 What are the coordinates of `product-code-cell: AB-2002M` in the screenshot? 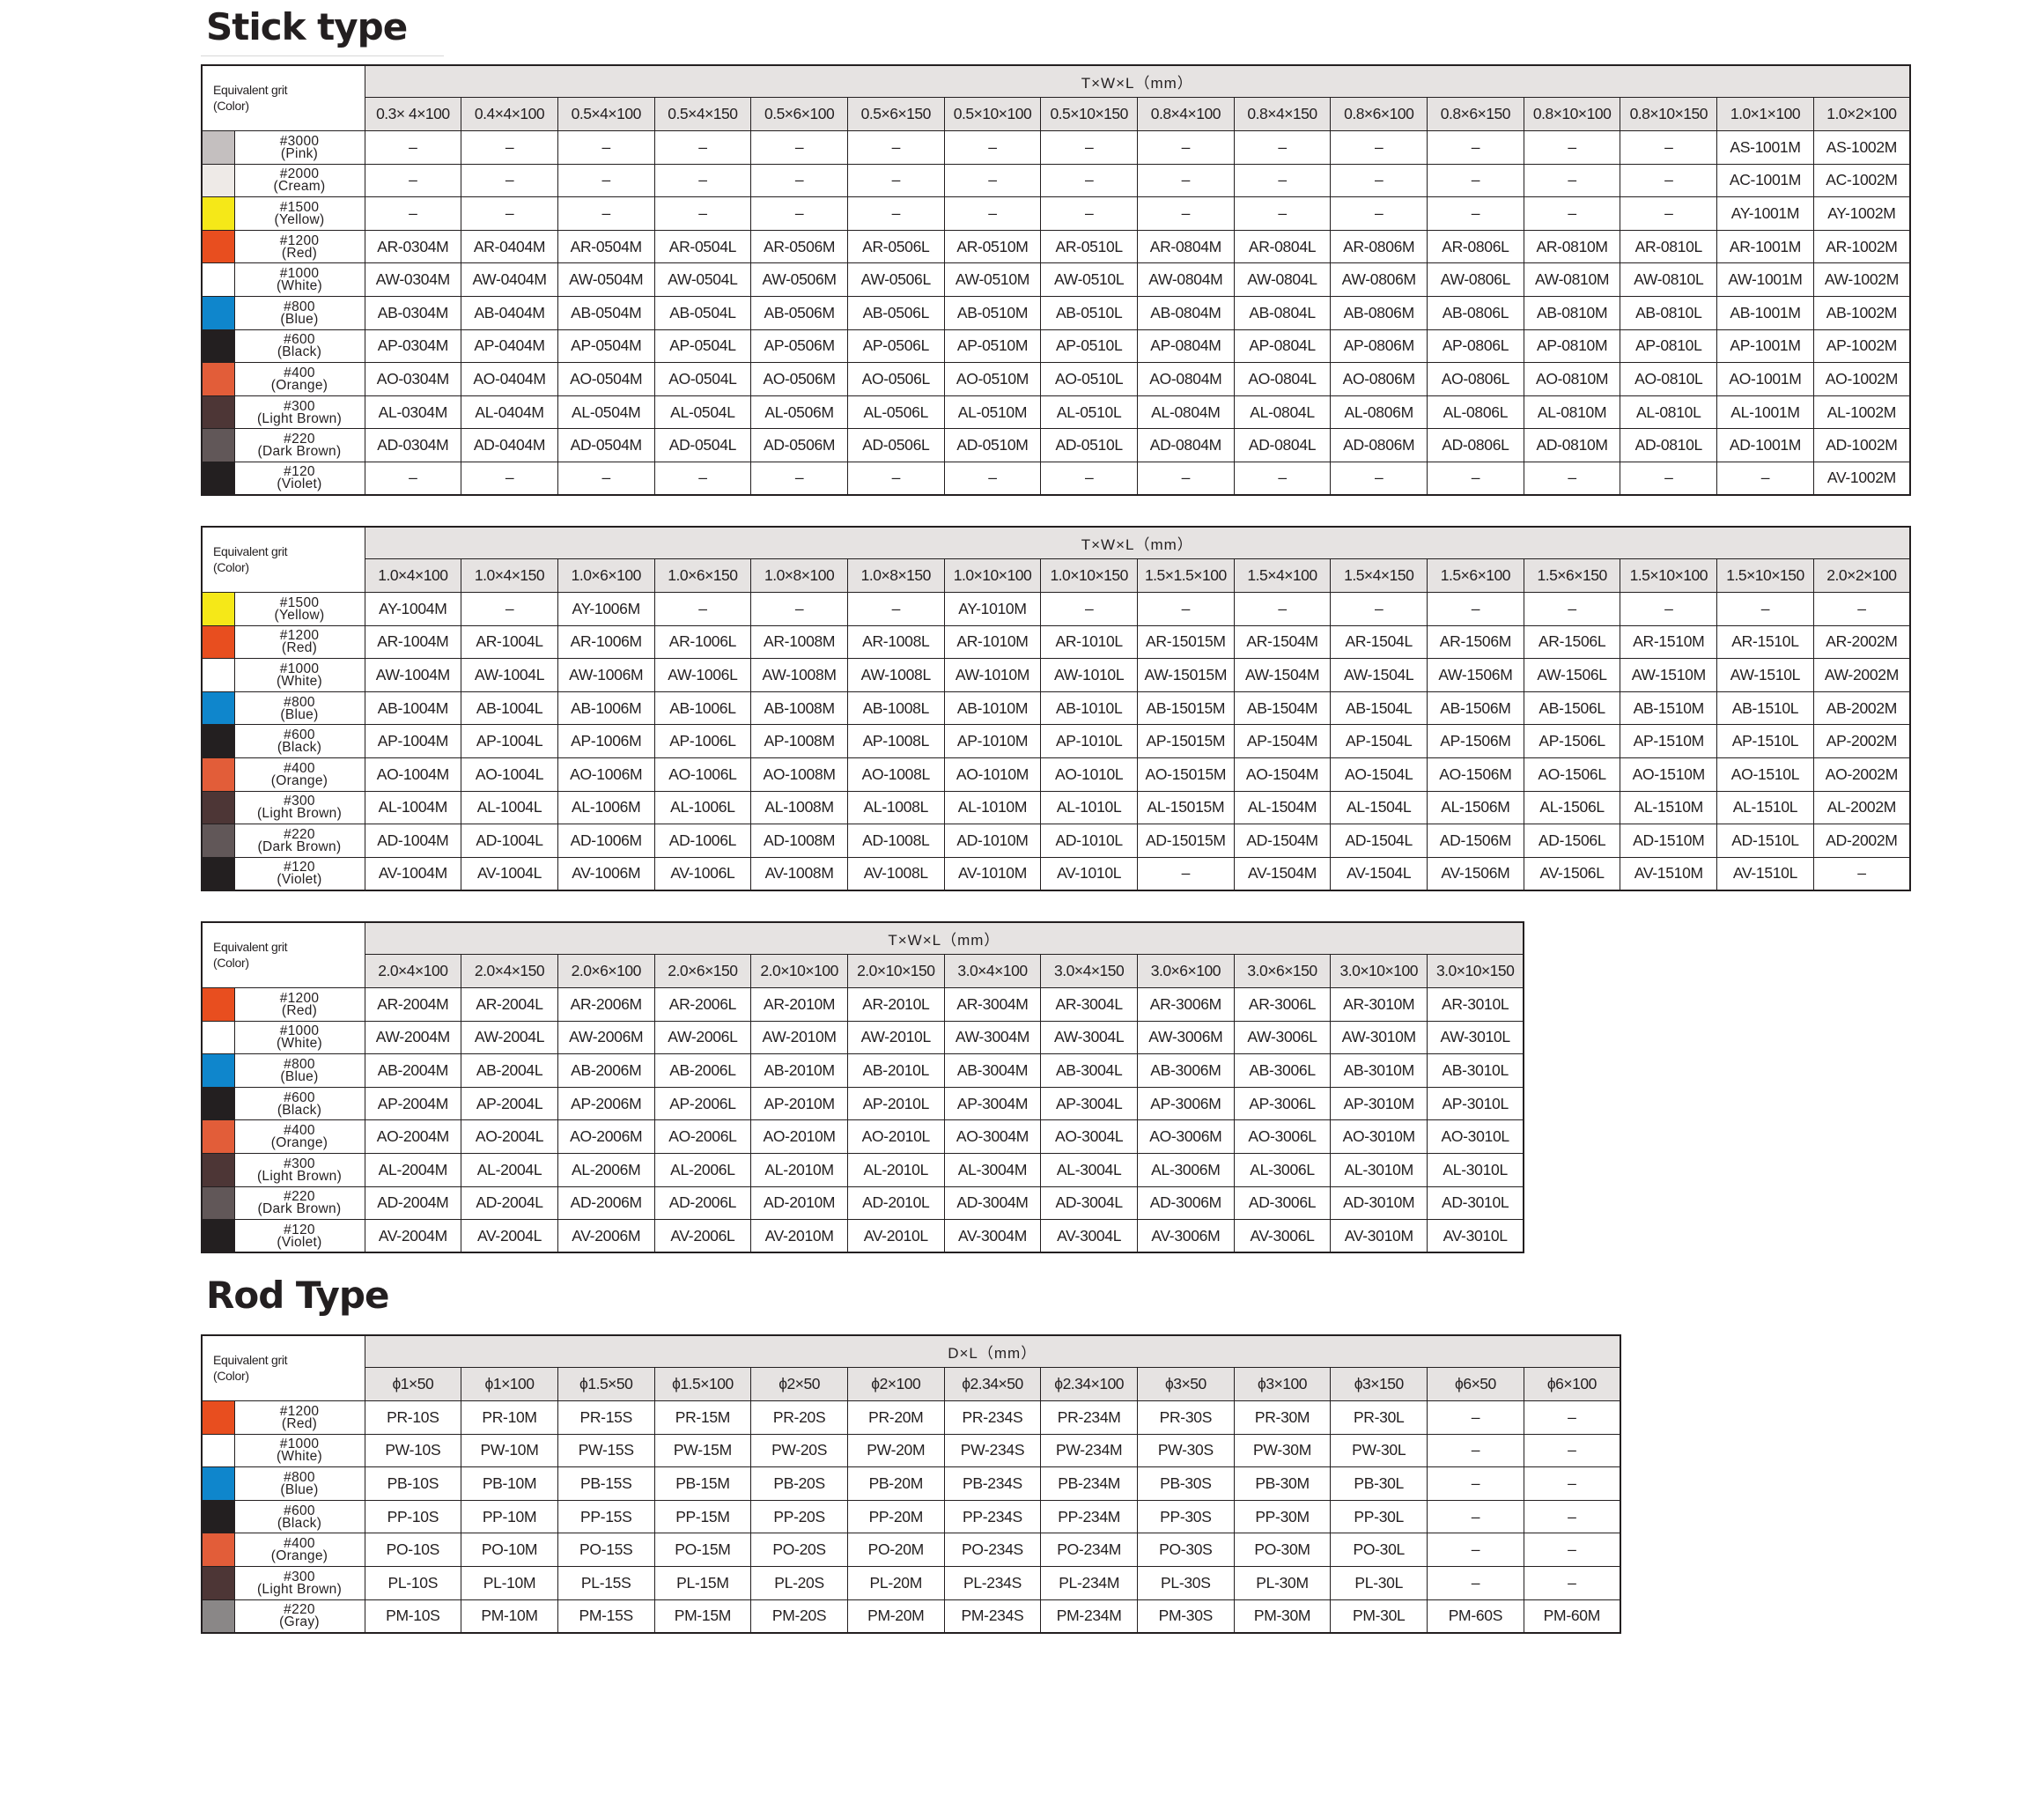 It's located at (1861, 708).